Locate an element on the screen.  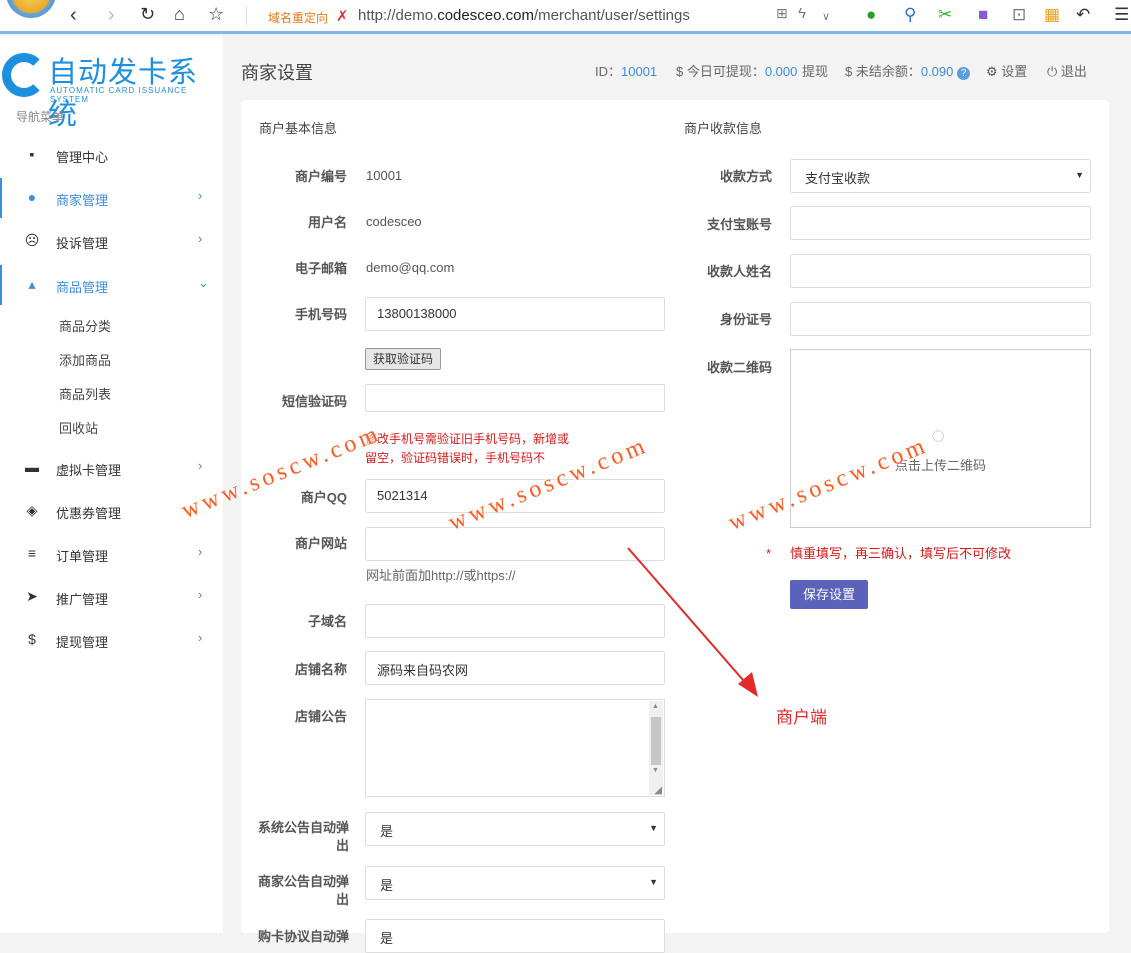
bookmark-star-icon: ☆ is located at coordinates (216, 14).